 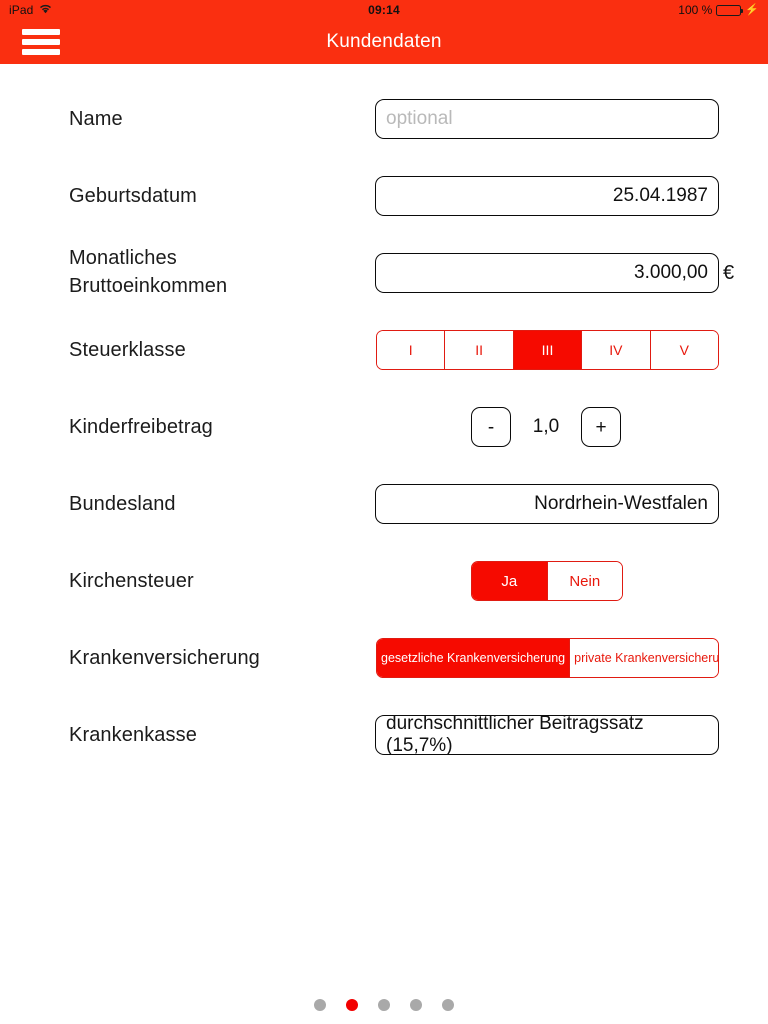 I want to click on label-child-allowance: Kinderfreibetrag, so click(x=141, y=426).